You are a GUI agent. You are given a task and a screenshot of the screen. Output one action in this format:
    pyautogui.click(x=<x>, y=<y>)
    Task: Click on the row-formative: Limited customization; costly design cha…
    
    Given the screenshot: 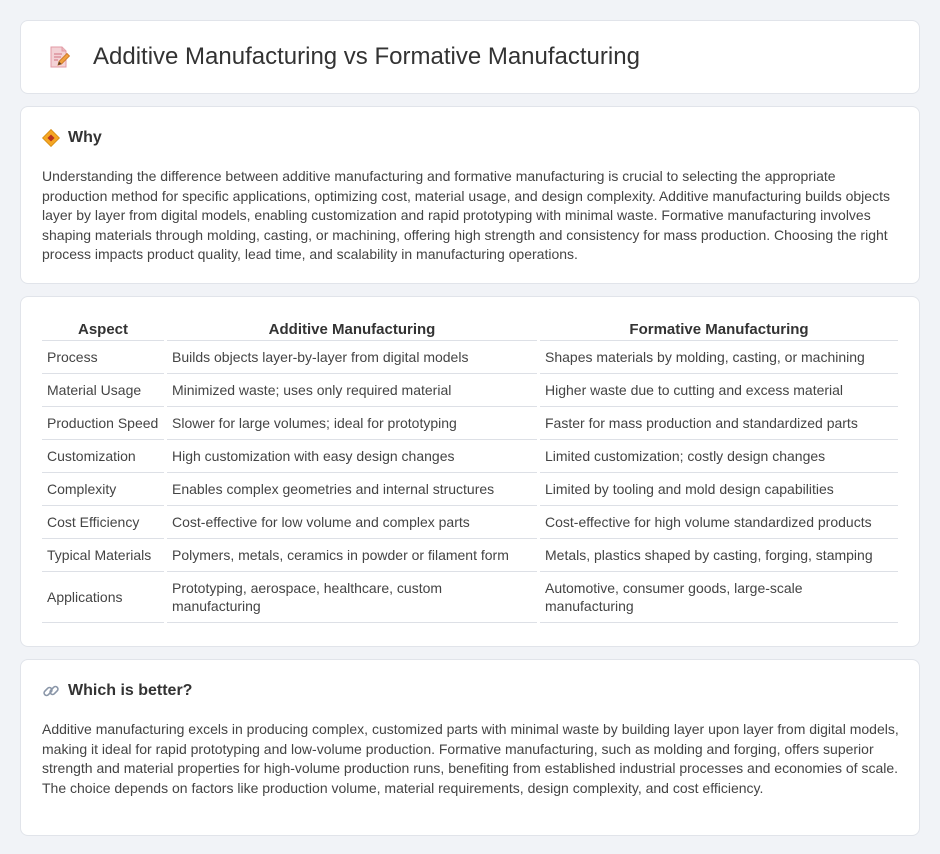 What is the action you would take?
    pyautogui.click(x=719, y=456)
    